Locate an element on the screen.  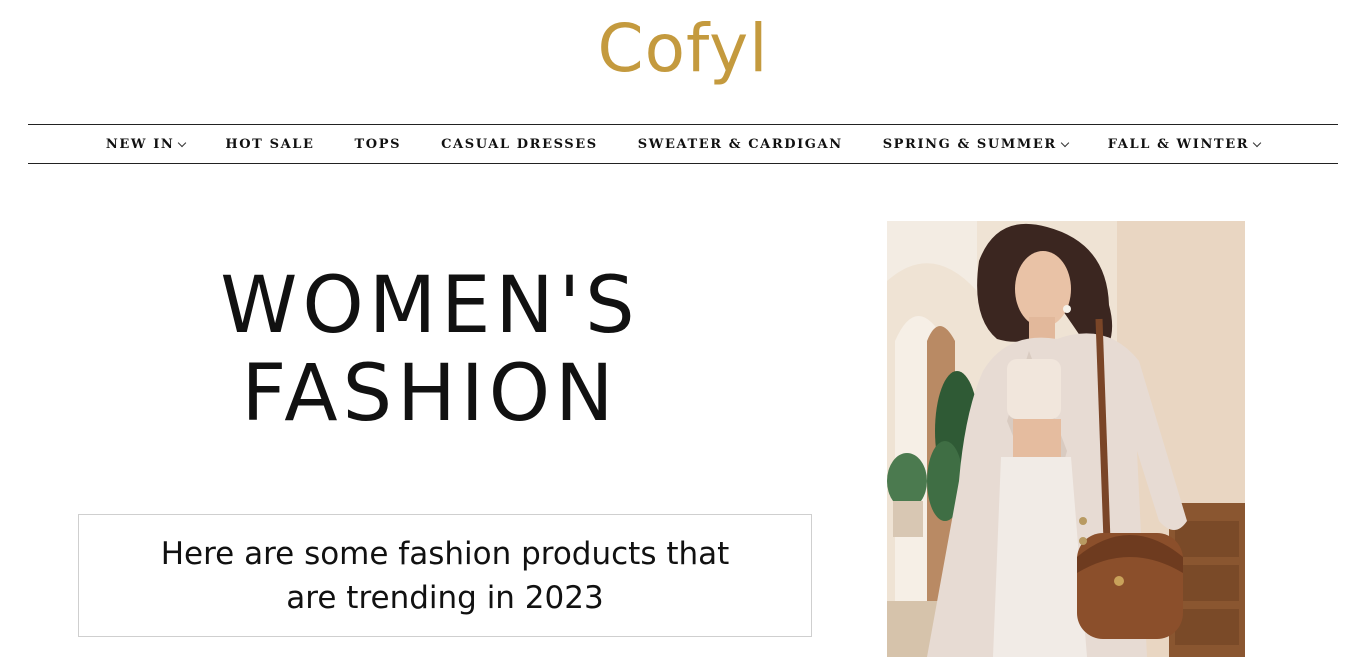
nav-item-spring-summer: SPRING & SUMMER is located at coordinates (975, 144).